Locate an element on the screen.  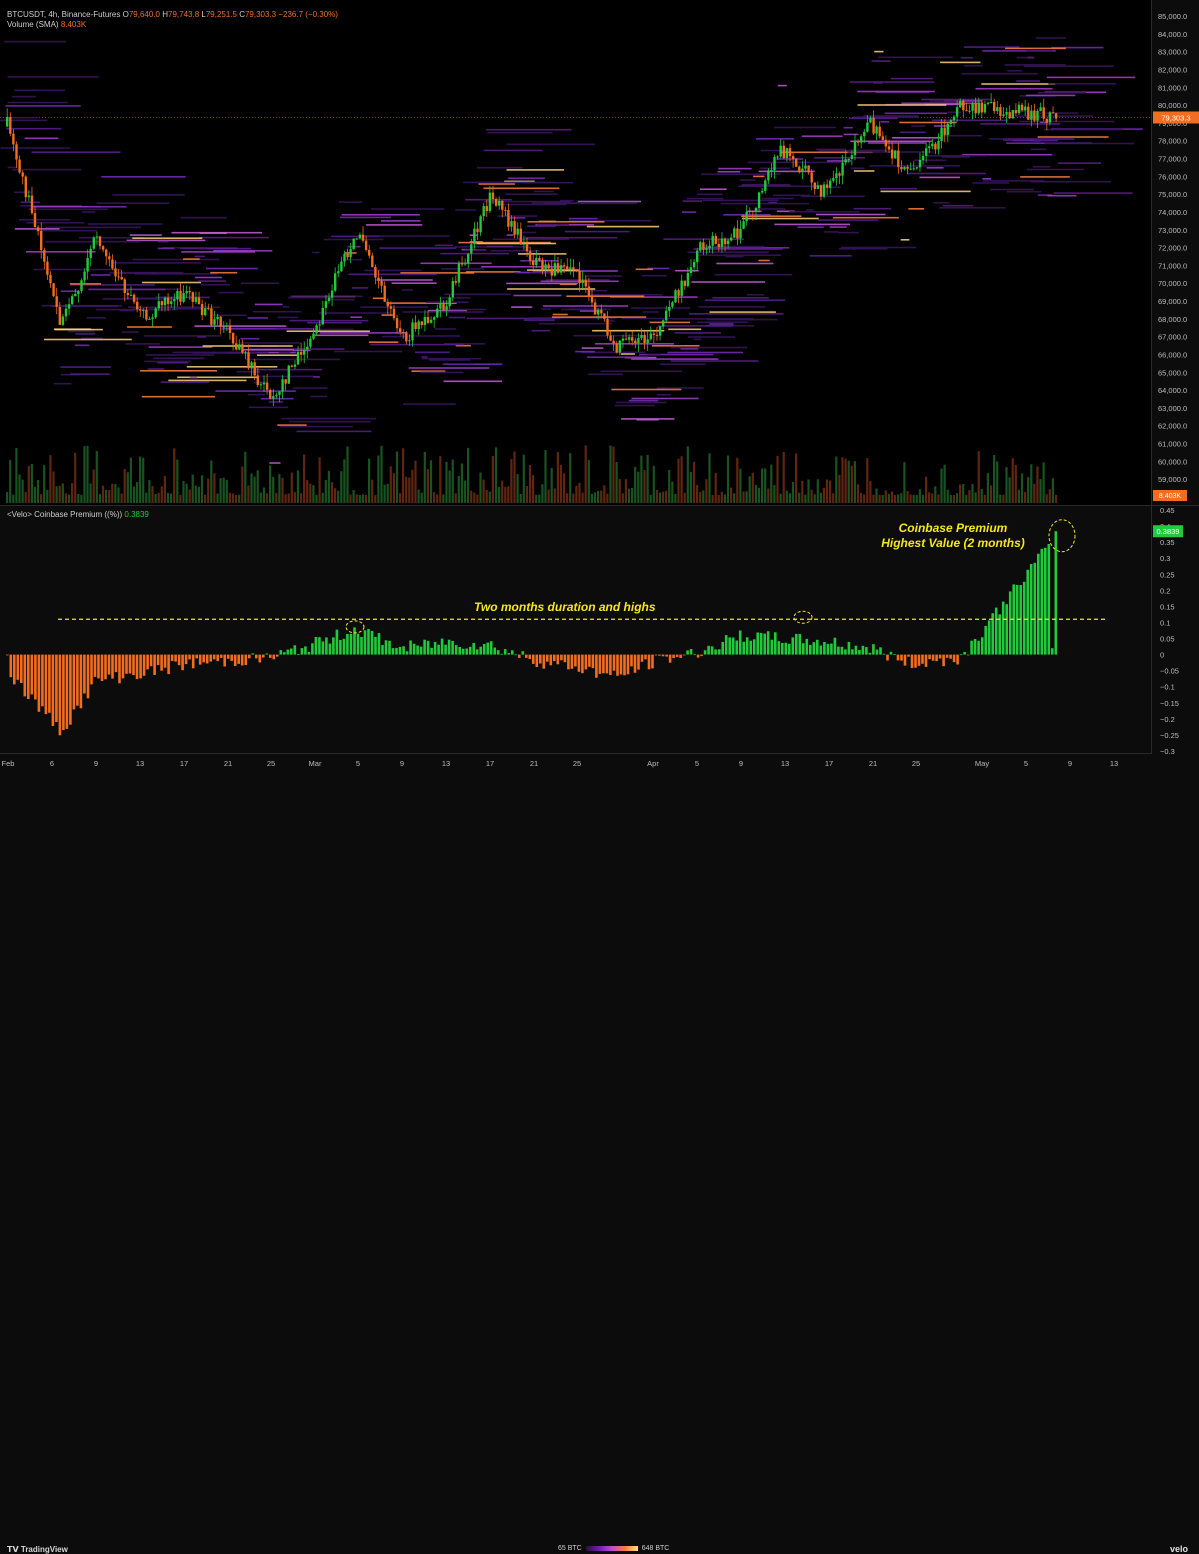
time-tick-label: 5 is located at coordinates (1026, 763).